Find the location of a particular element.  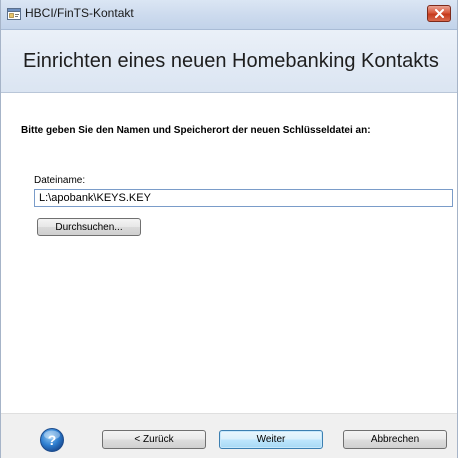

wizard-footer: ? < Zurück Weiter Abbrechen is located at coordinates (229, 435).